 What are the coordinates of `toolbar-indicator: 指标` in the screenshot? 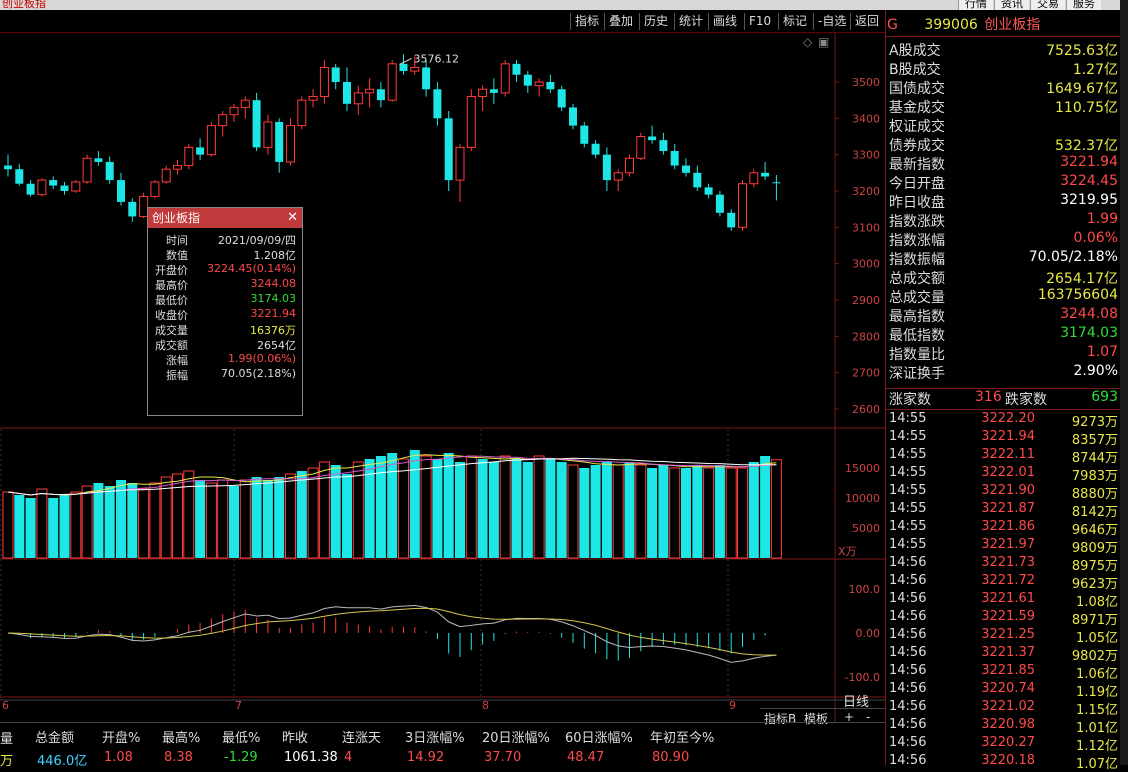 It's located at (586, 21).